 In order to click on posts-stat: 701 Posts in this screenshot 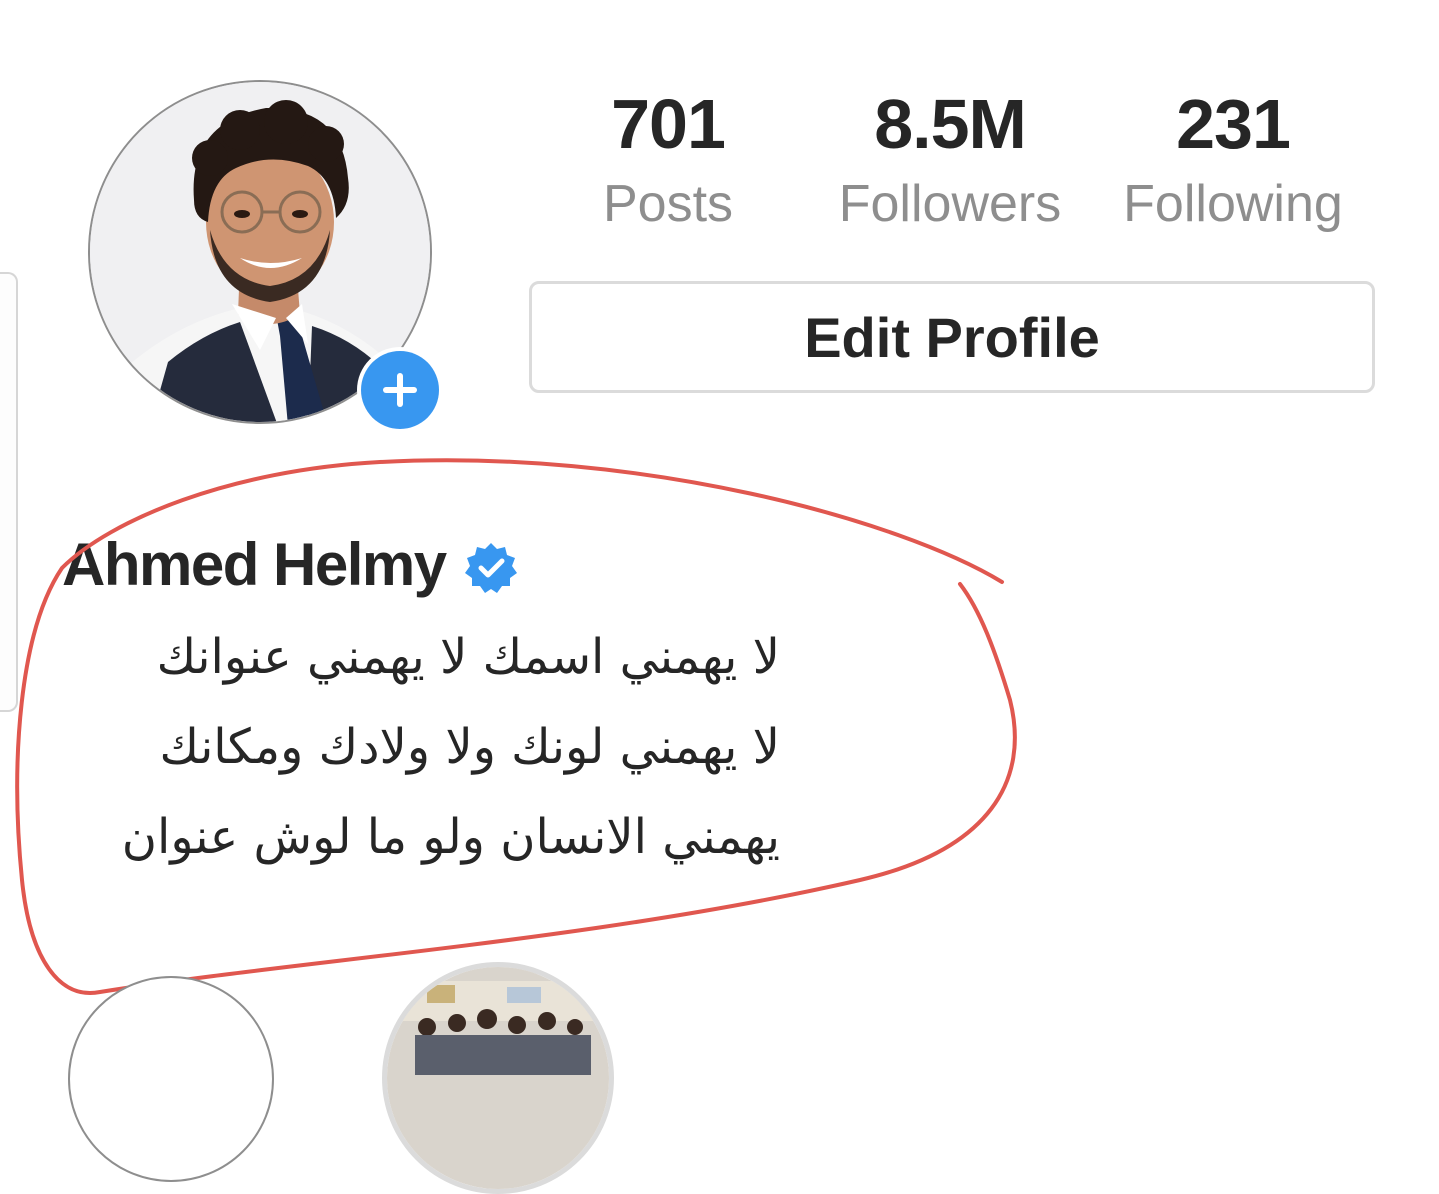, I will do `click(668, 159)`.